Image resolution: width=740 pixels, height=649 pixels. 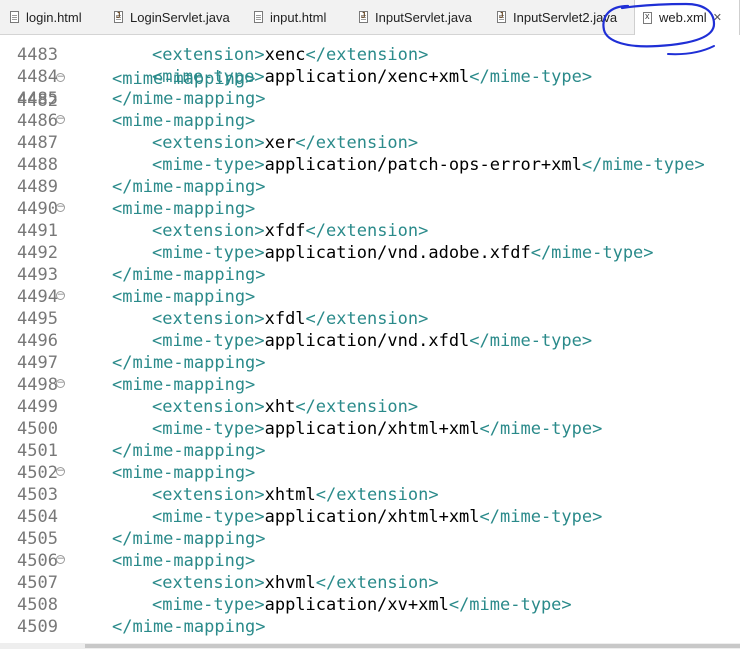 What do you see at coordinates (36, 627) in the screenshot?
I see `line-gutter: 4509` at bounding box center [36, 627].